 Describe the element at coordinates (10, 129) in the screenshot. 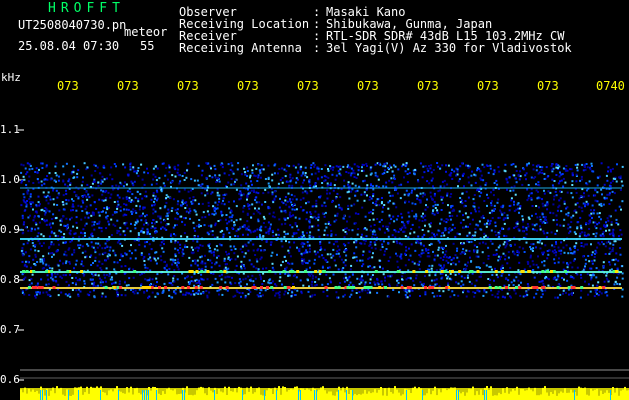

I see `freq-label: 1.1` at that location.